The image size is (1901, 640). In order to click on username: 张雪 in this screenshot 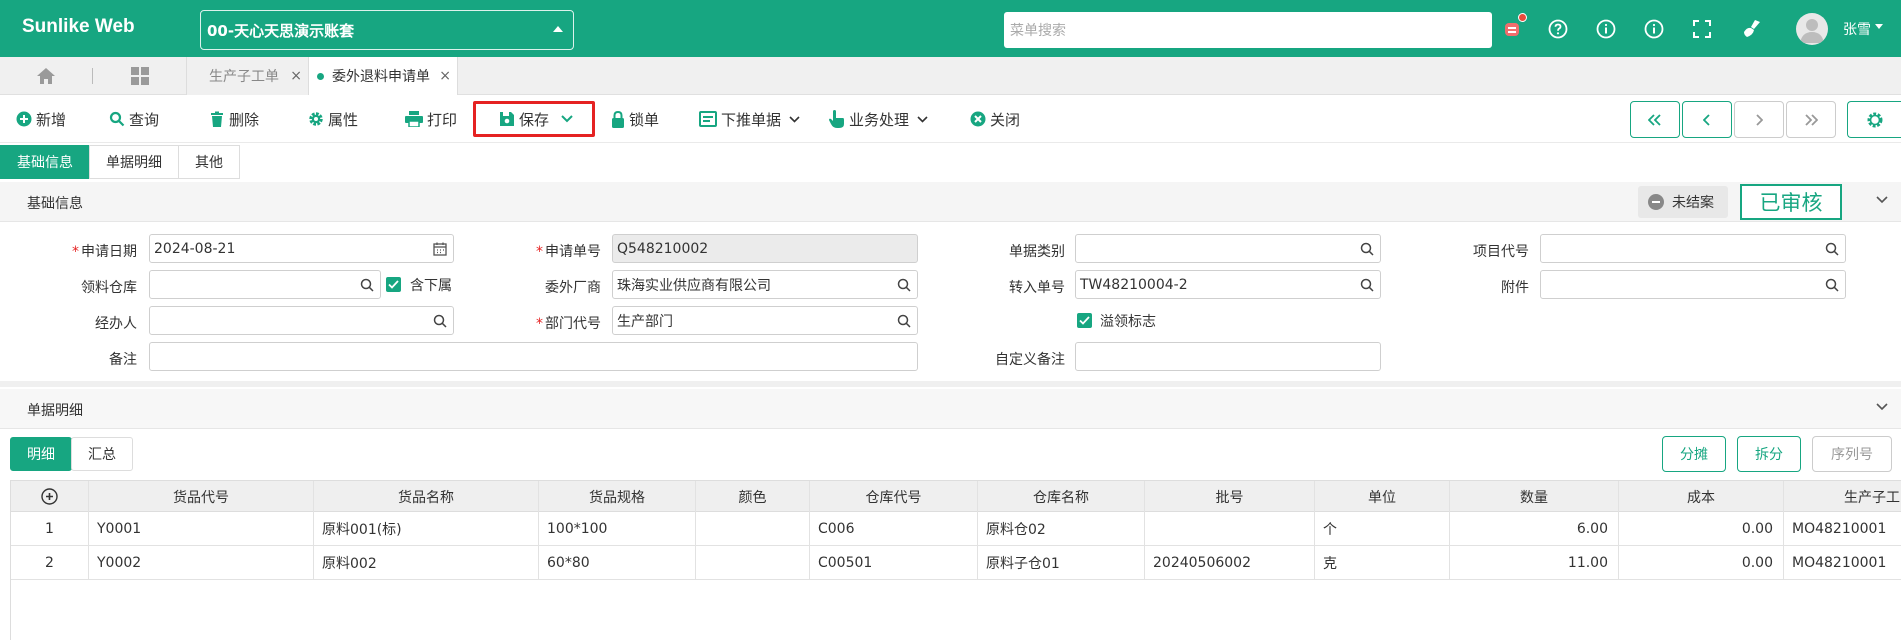, I will do `click(1857, 29)`.